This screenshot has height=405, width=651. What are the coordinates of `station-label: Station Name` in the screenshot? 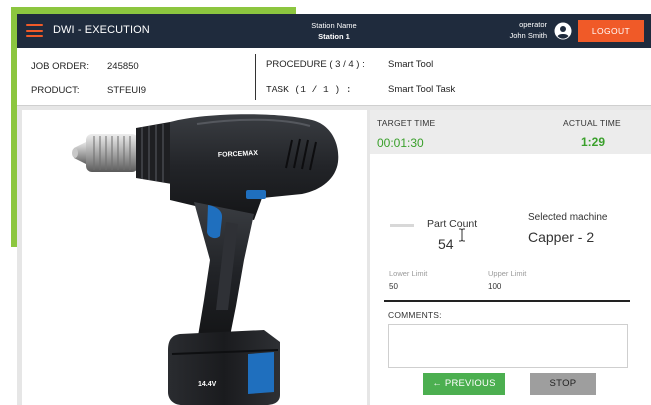 It's located at (334, 25).